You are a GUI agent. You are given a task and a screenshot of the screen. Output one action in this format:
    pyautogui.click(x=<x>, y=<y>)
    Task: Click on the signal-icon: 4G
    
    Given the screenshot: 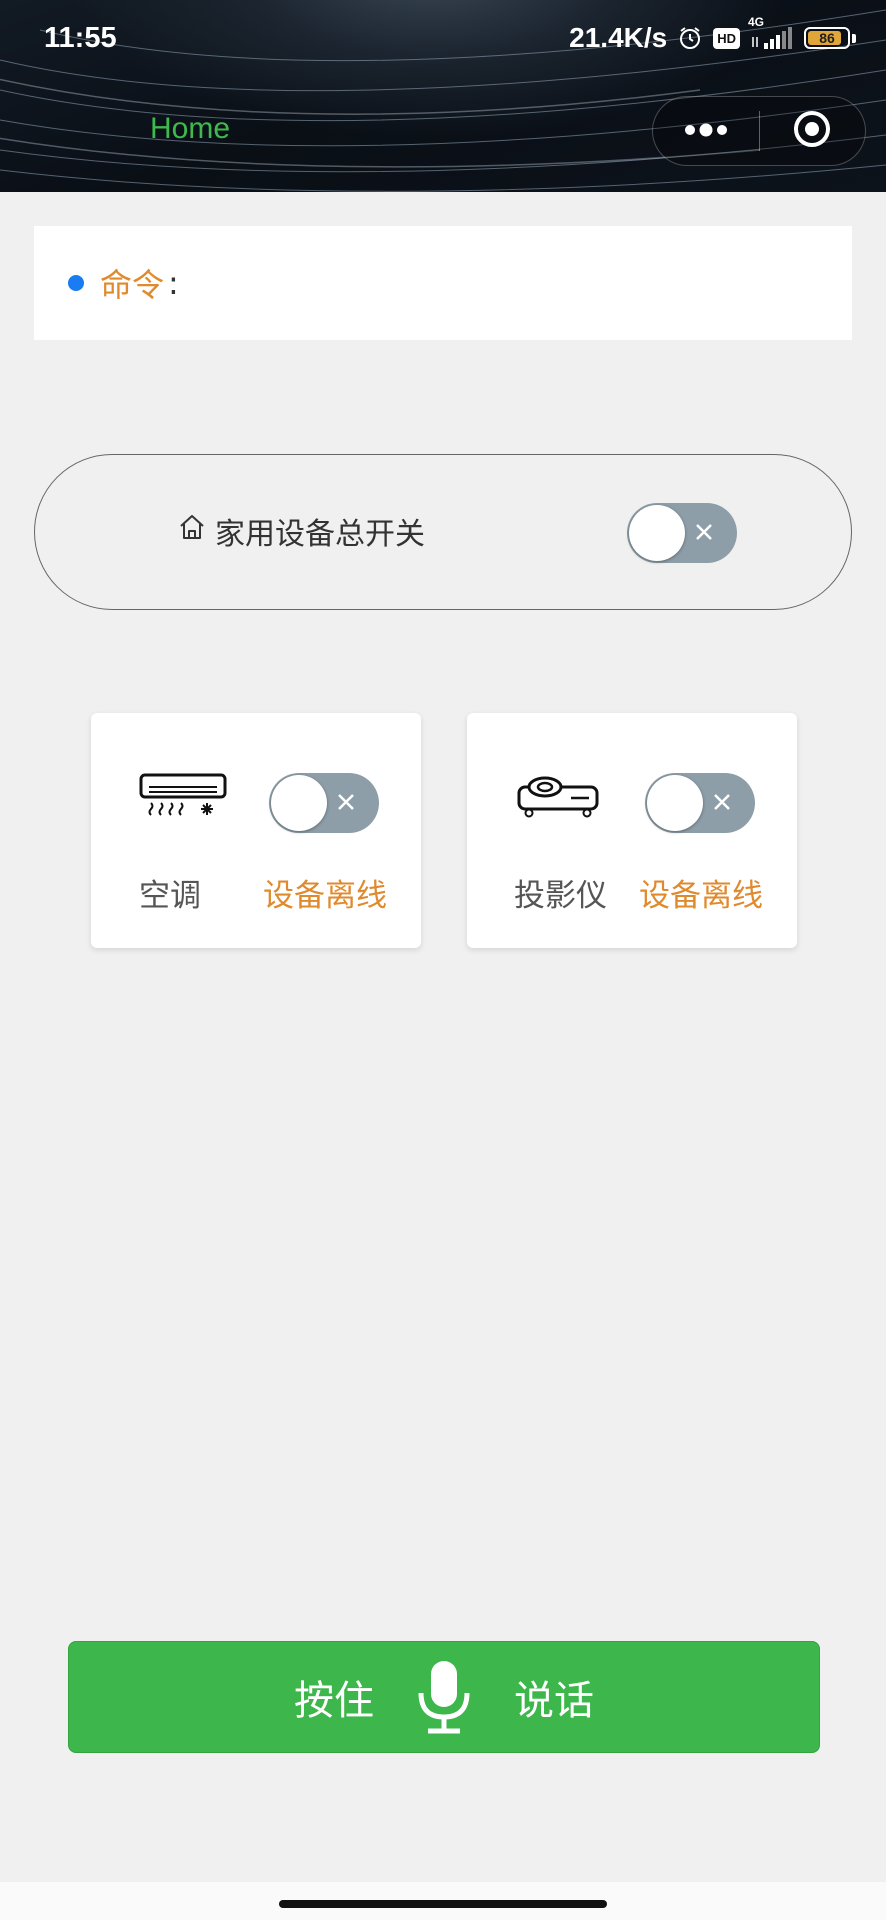 What is the action you would take?
    pyautogui.click(x=771, y=33)
    